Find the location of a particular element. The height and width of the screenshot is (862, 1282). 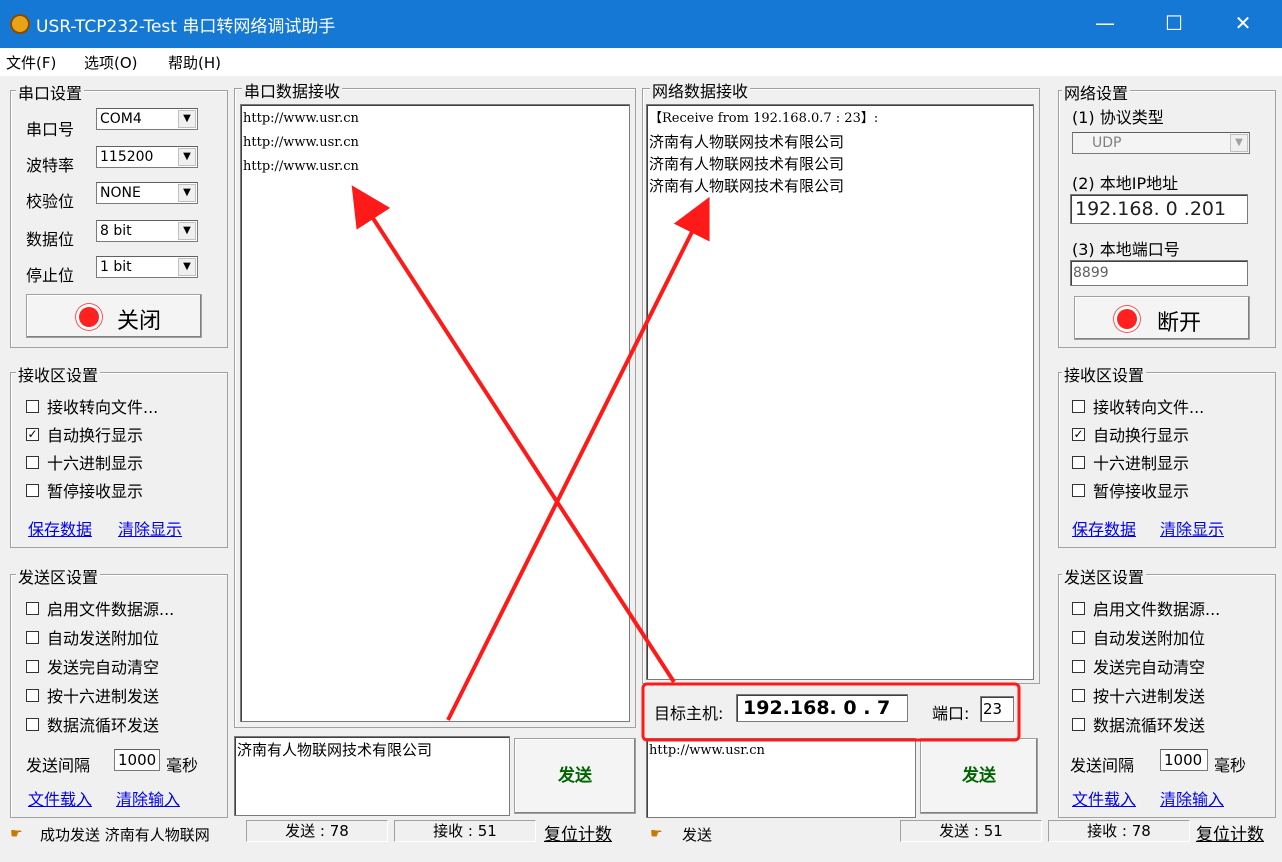

annotation-arrow-serial is located at coordinates (578, 458).